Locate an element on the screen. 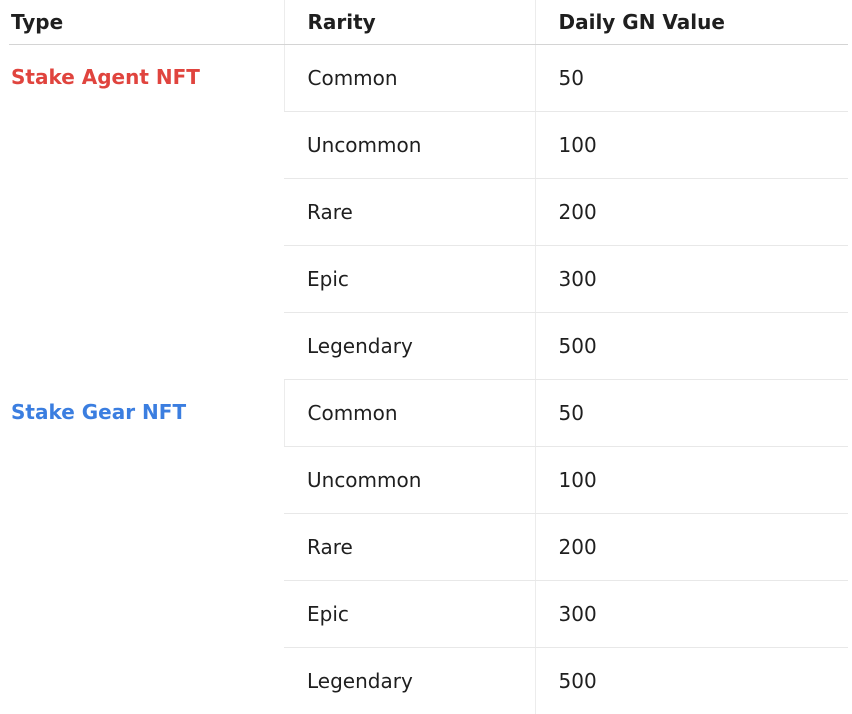 This screenshot has width=852, height=714. header-rarity: Rarity is located at coordinates (409, 22).